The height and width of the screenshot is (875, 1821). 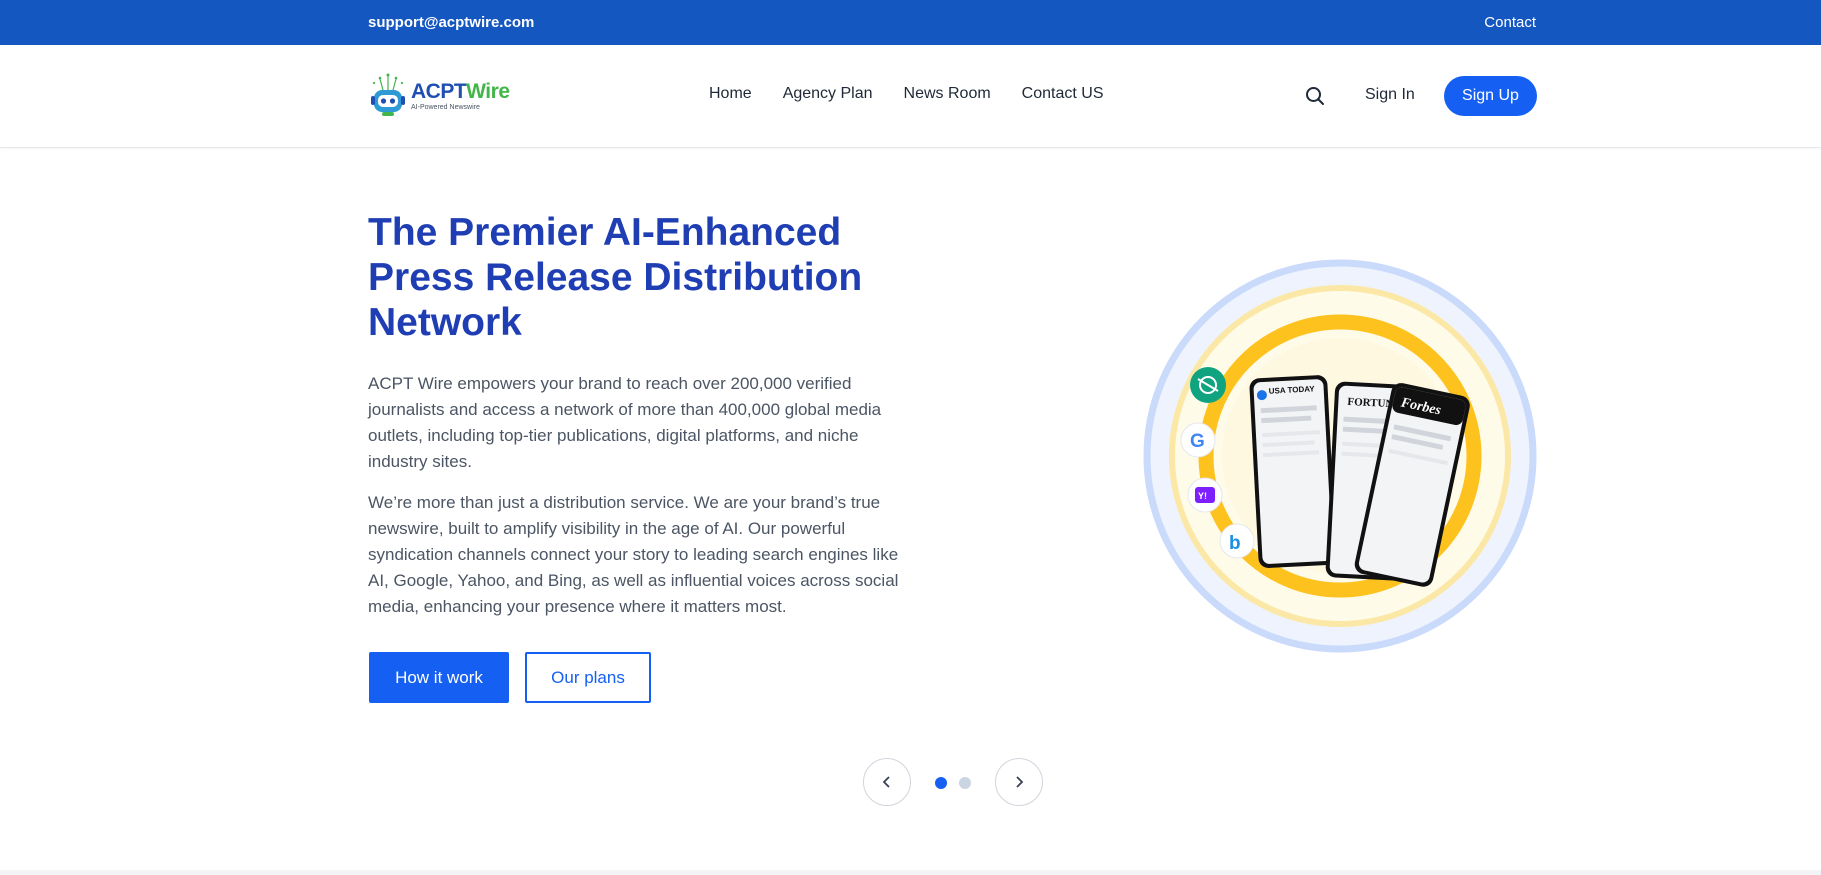 What do you see at coordinates (1345, 458) in the screenshot?
I see `hero-illustration: USA TODAY FORTUNE Forbes G Y! b` at bounding box center [1345, 458].